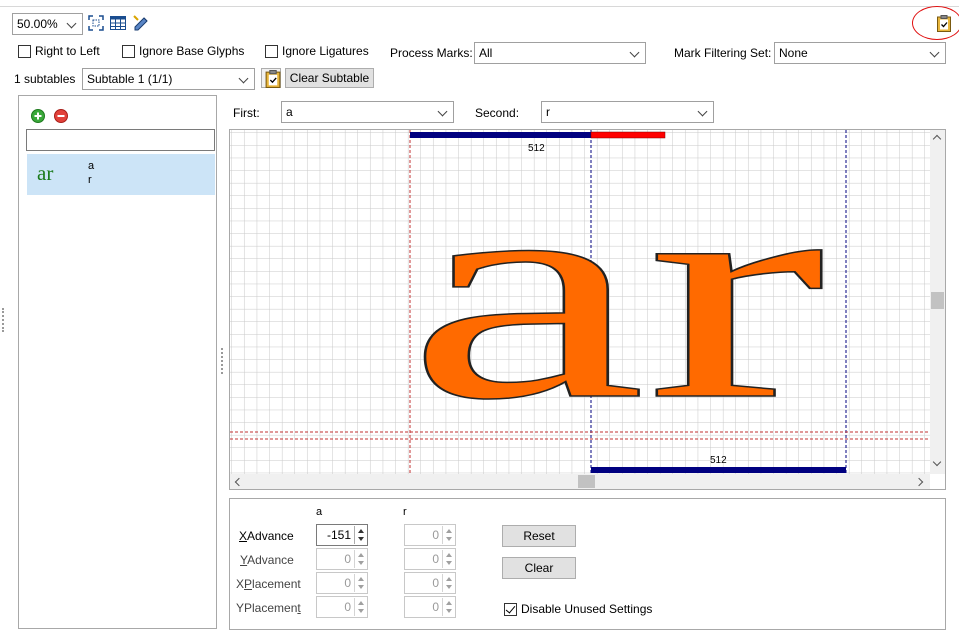 This screenshot has width=959, height=639. What do you see at coordinates (128, 51) in the screenshot?
I see `ignore-base-glyphs-box` at bounding box center [128, 51].